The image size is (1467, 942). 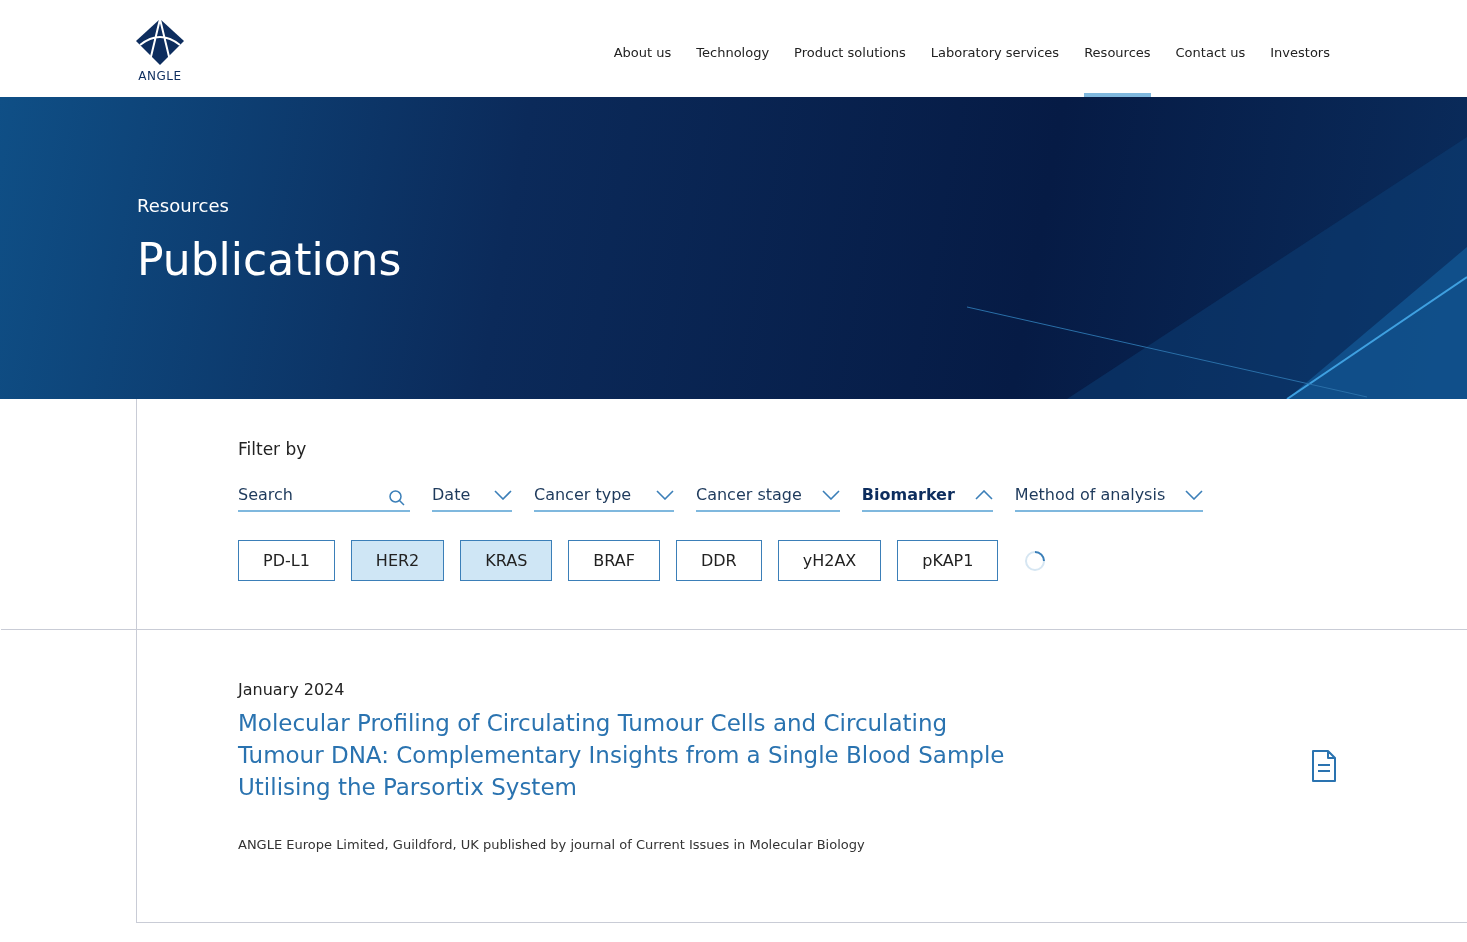 What do you see at coordinates (1324, 766) in the screenshot?
I see `document-icon` at bounding box center [1324, 766].